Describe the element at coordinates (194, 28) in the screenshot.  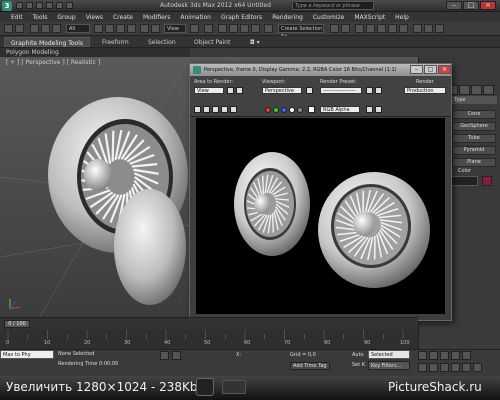
I see `pivot-center-icon` at that location.